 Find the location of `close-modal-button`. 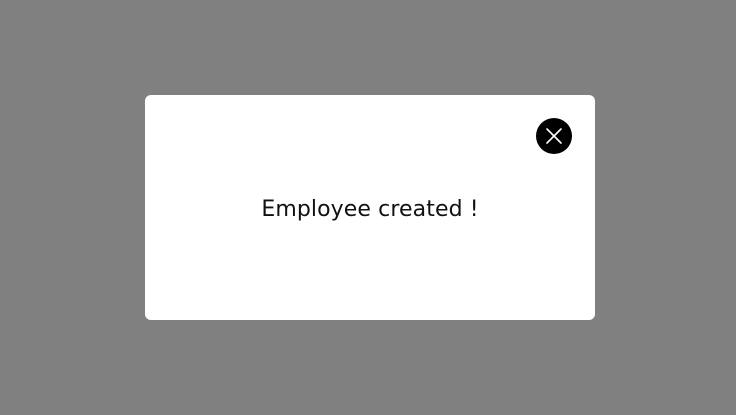

close-modal-button is located at coordinates (554, 136).